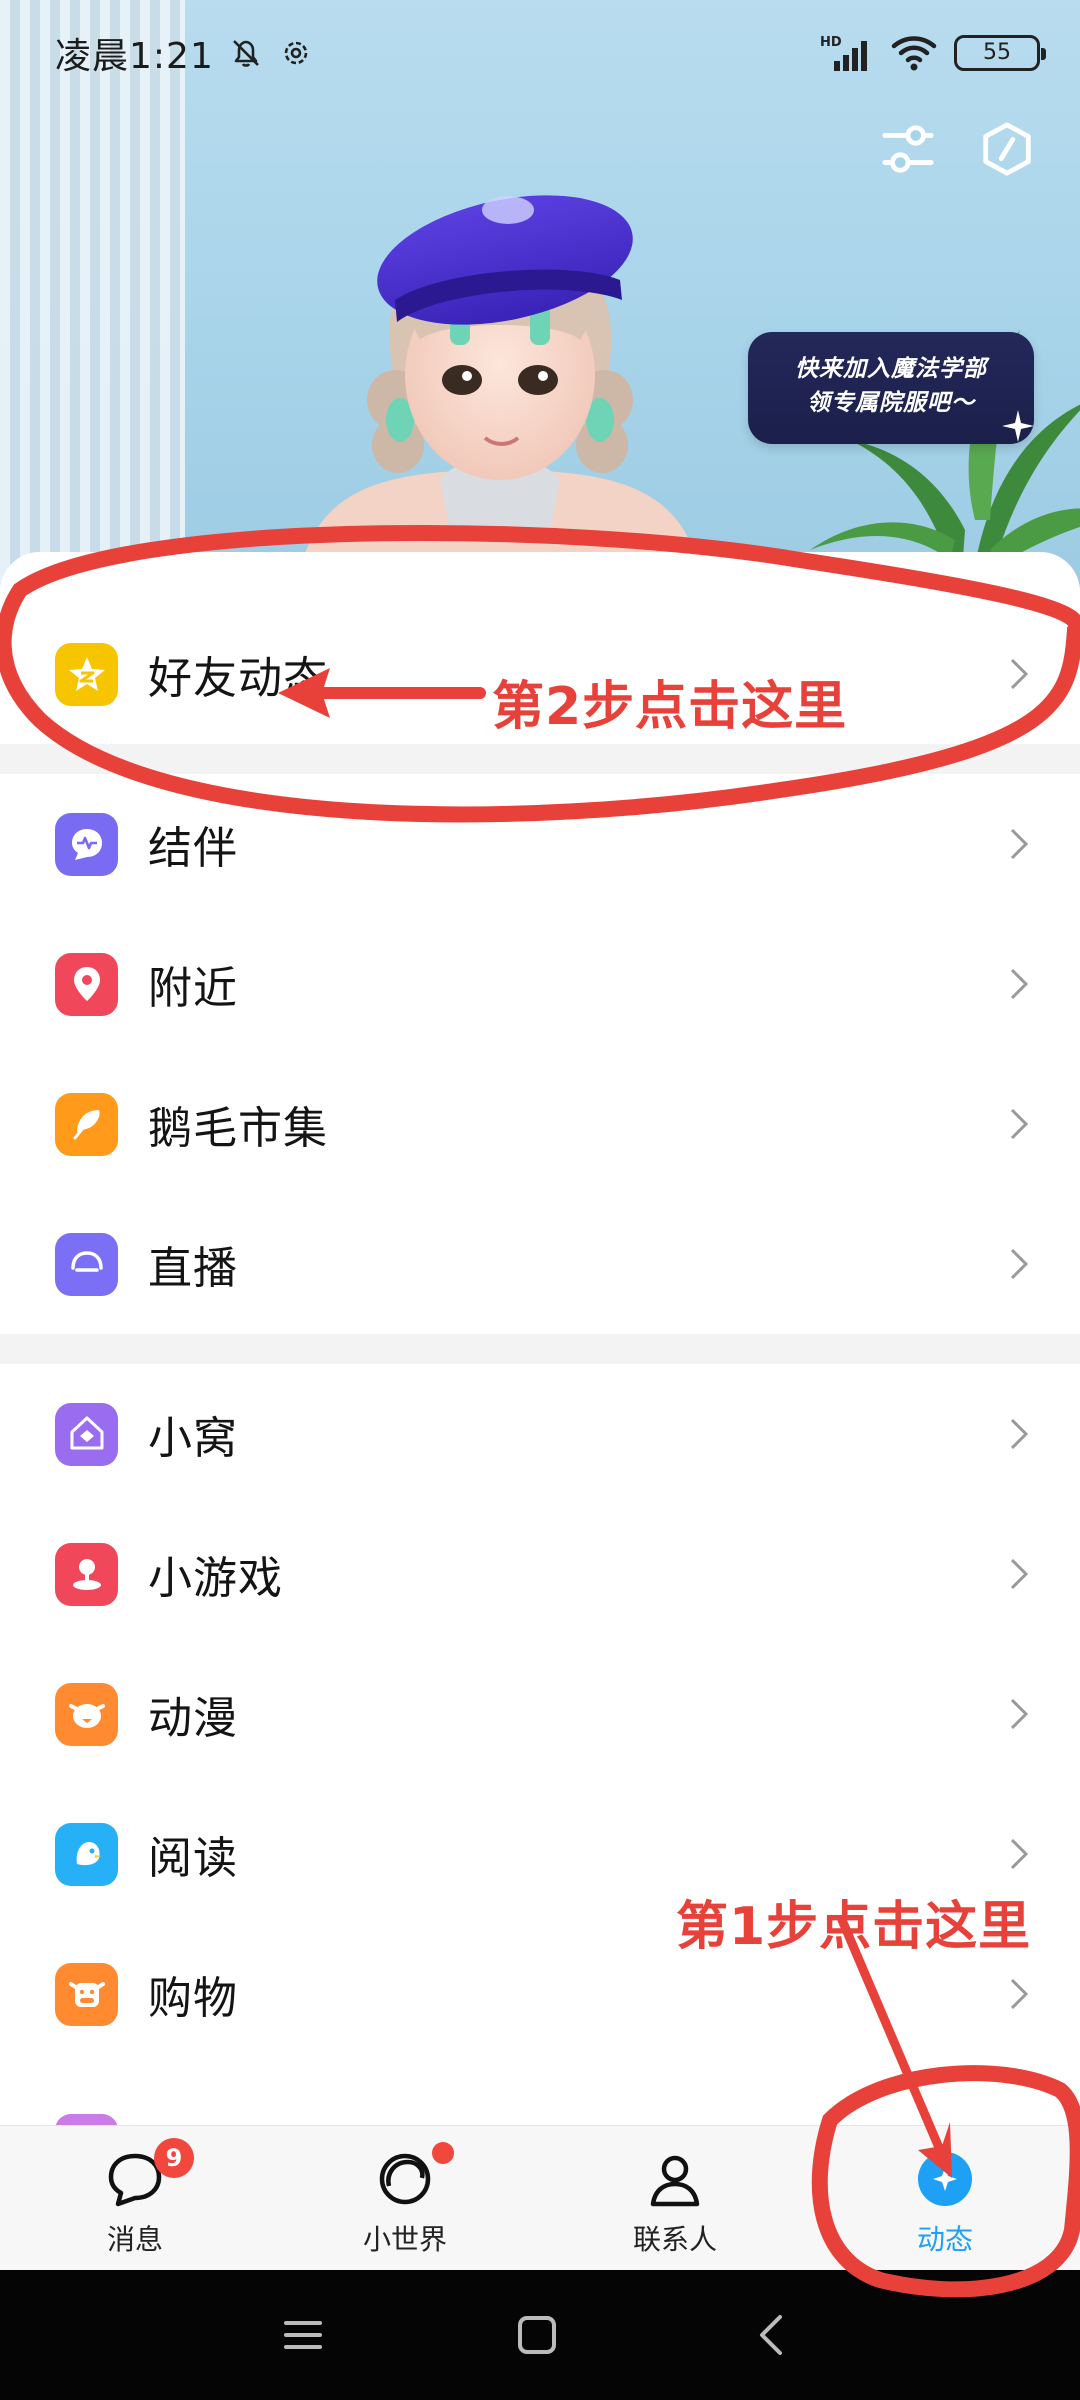 The width and height of the screenshot is (1080, 2400). I want to click on promo-bubble: 快来加入魔法学部 领专属院服吧～, so click(891, 388).